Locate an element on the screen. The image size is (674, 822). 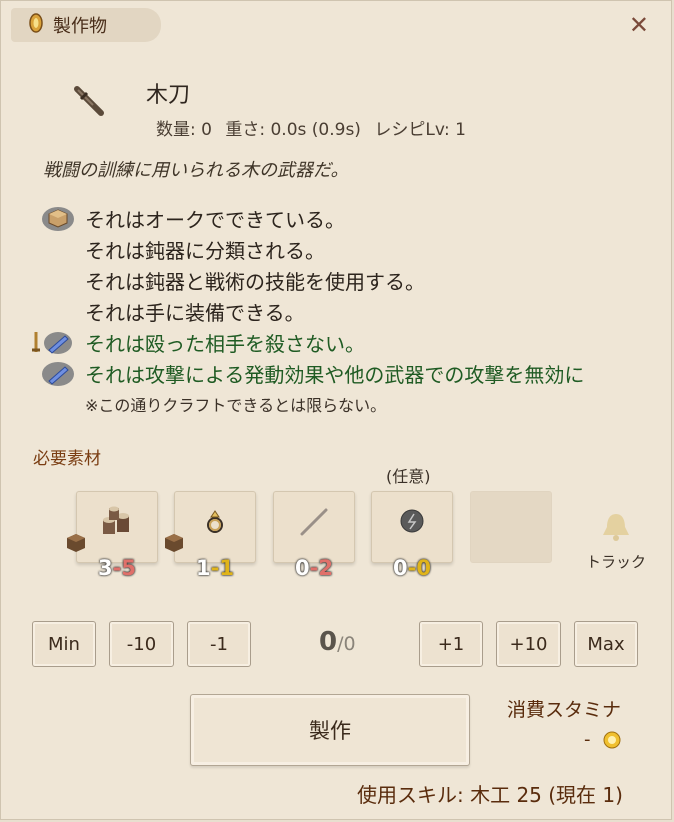
window-title: 製作物 is located at coordinates (80, 26).